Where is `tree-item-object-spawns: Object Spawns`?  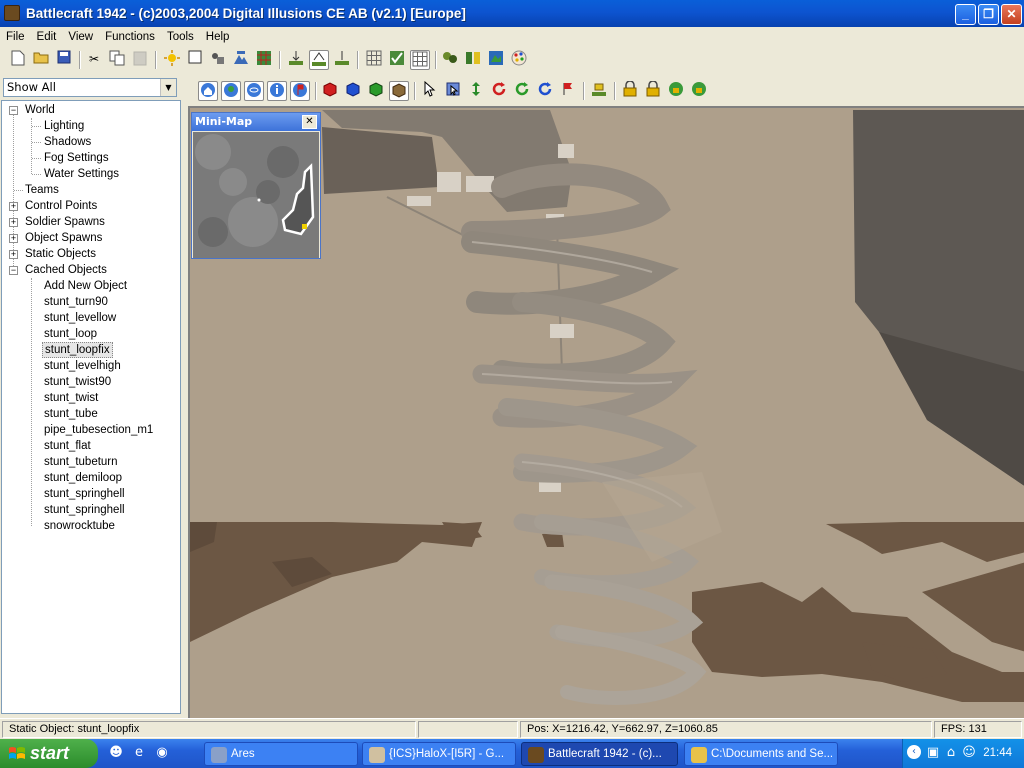
tree-item-object-spawns: Object Spawns is located at coordinates (63, 238).